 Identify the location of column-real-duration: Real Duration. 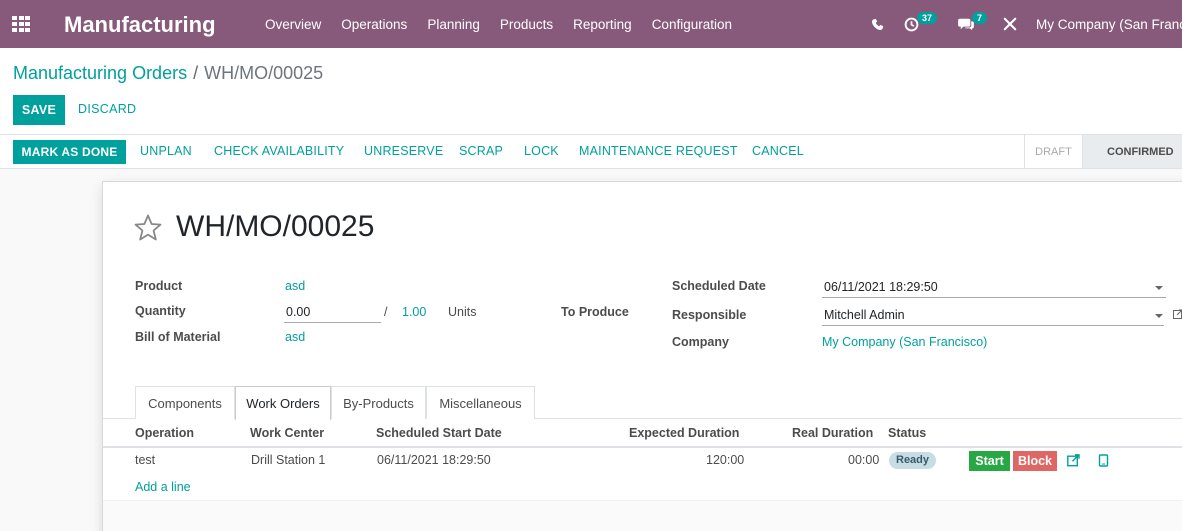
(832, 433).